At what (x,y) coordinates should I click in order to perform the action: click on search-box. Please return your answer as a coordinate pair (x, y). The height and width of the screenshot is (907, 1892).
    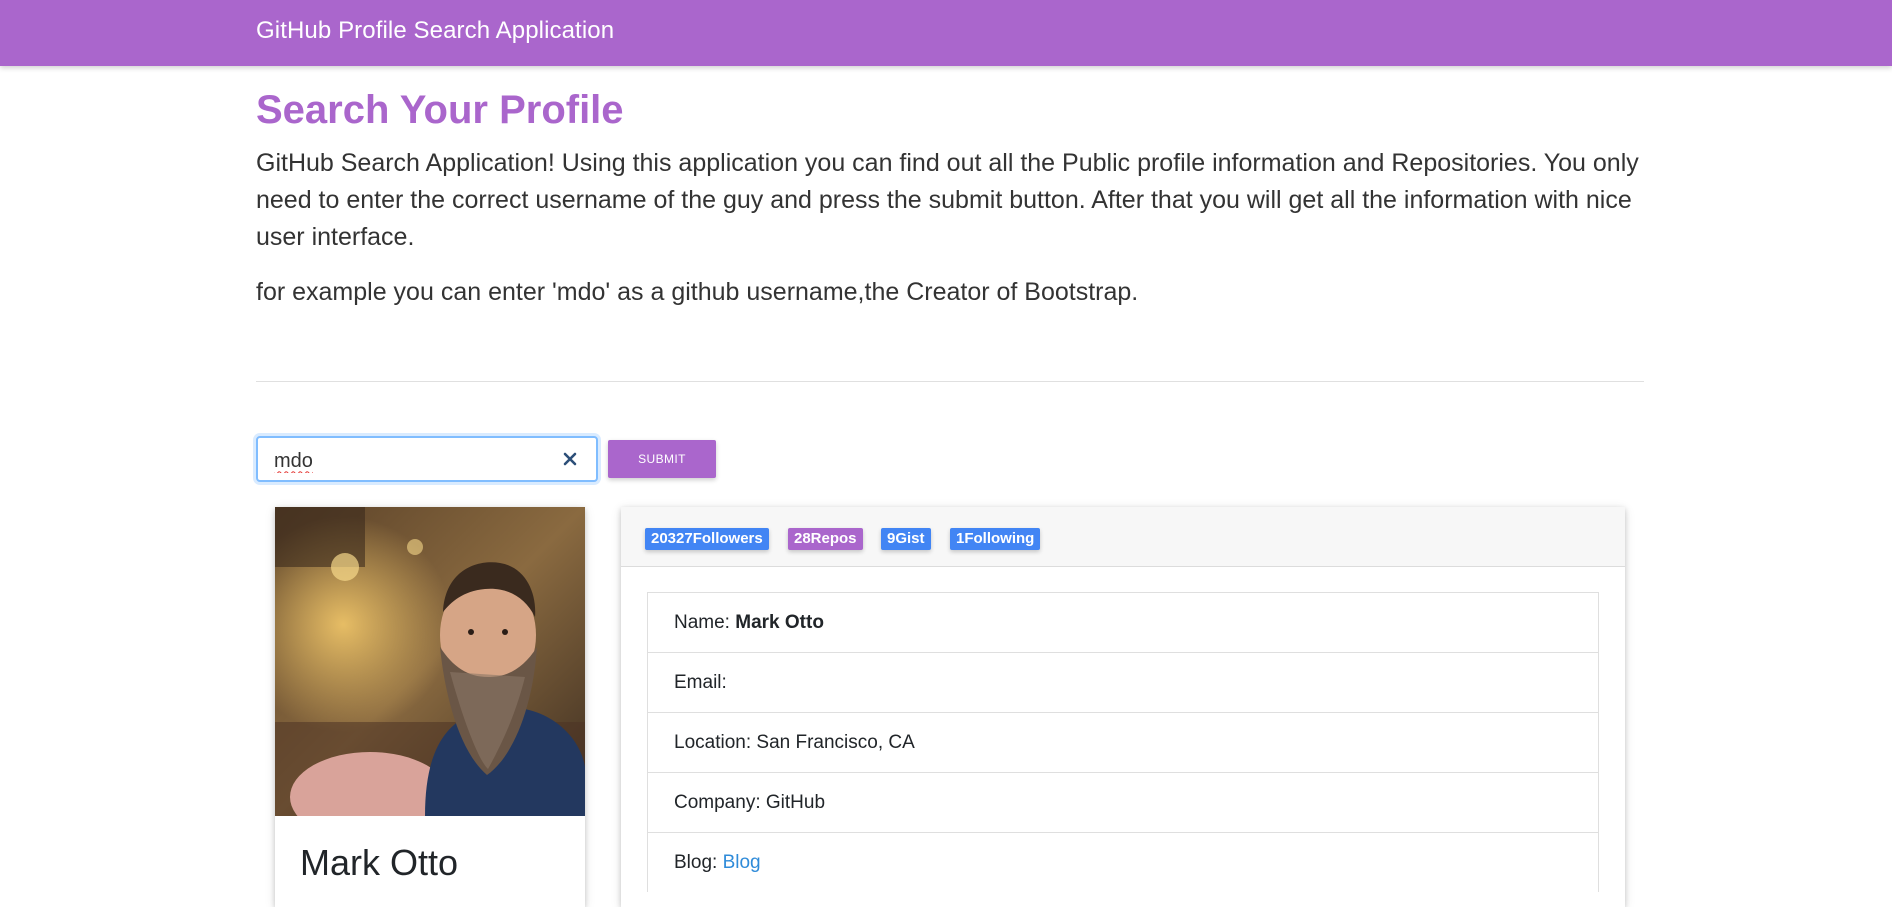
    Looking at the image, I should click on (427, 459).